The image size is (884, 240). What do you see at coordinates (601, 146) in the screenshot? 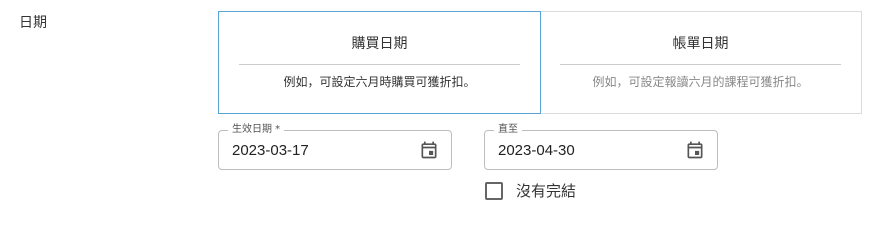
I see `end-date-field: 直至 2023-04-30` at bounding box center [601, 146].